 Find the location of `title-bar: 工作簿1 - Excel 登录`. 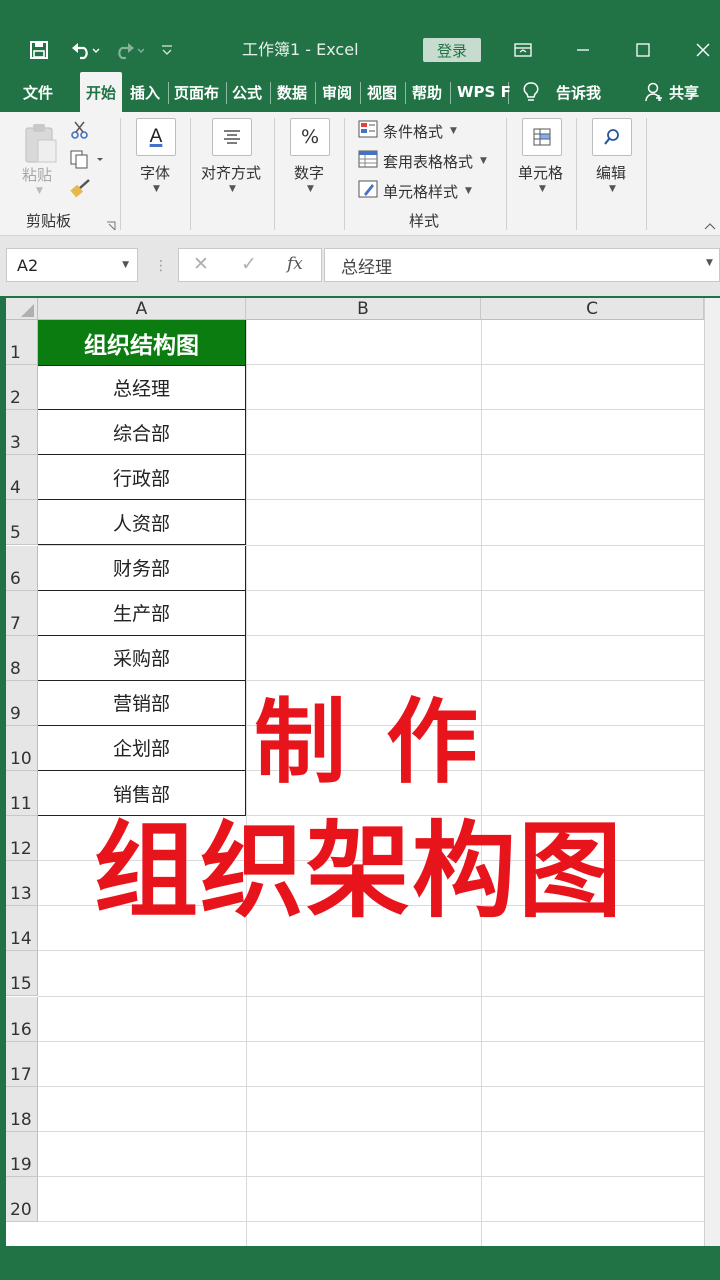

title-bar: 工作簿1 - Excel 登录 is located at coordinates (360, 36).